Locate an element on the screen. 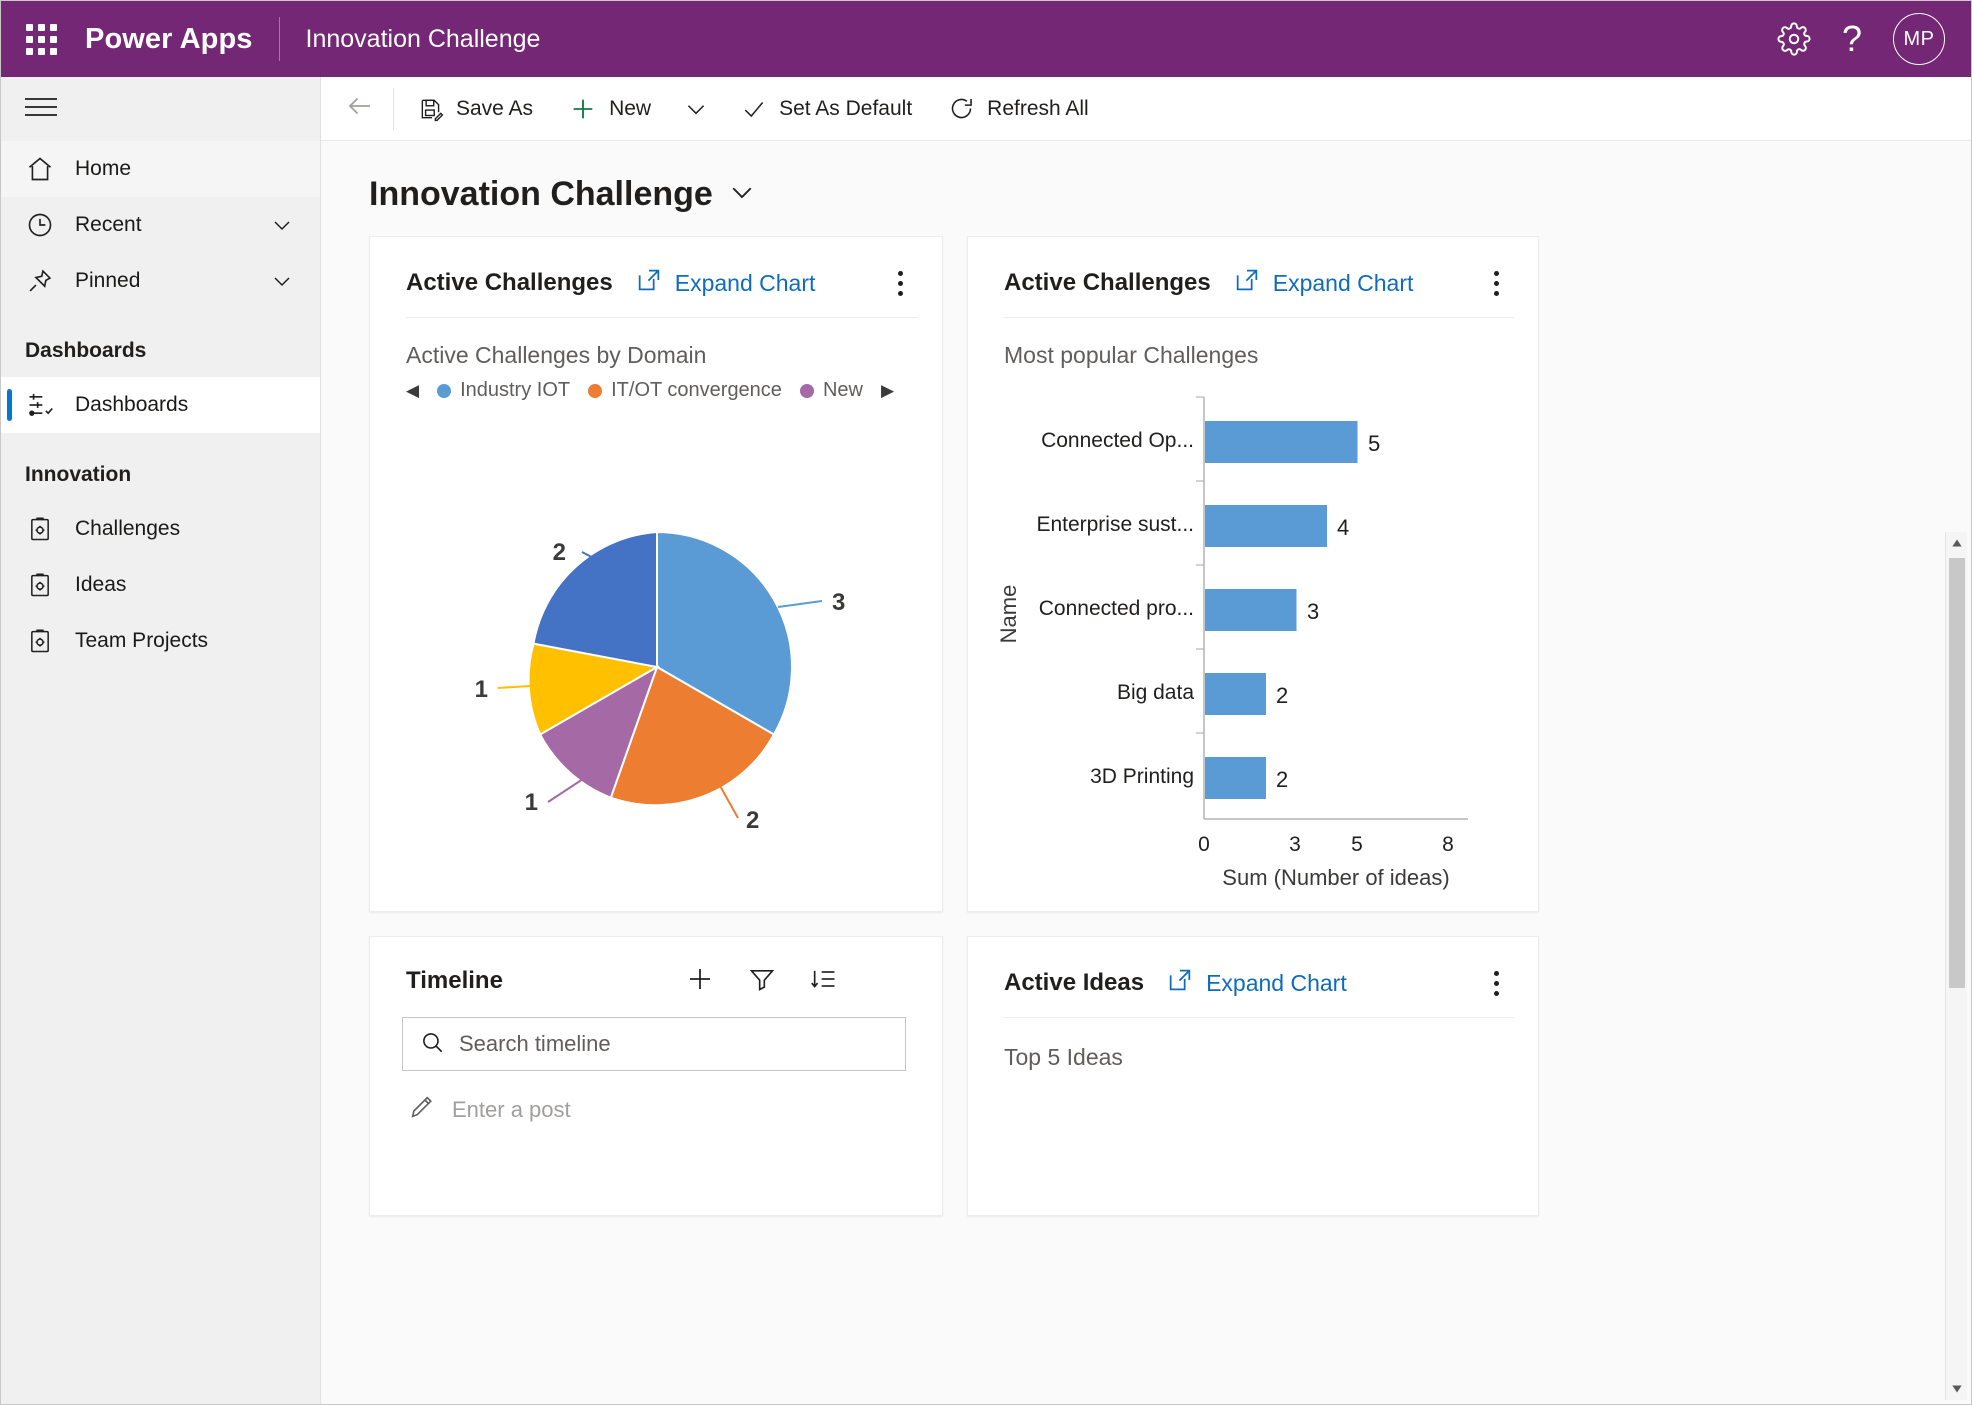  sidebar-item-label: Challenges is located at coordinates (128, 528).